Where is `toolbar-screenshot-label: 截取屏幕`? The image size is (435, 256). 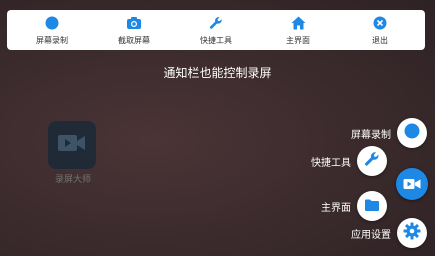
toolbar-screenshot-label: 截取屏幕 is located at coordinates (134, 40).